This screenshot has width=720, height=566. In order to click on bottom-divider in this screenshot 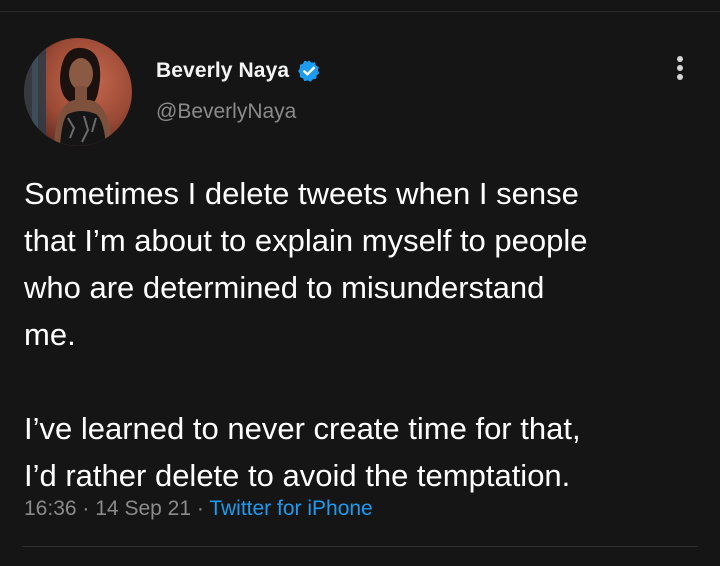, I will do `click(360, 546)`.